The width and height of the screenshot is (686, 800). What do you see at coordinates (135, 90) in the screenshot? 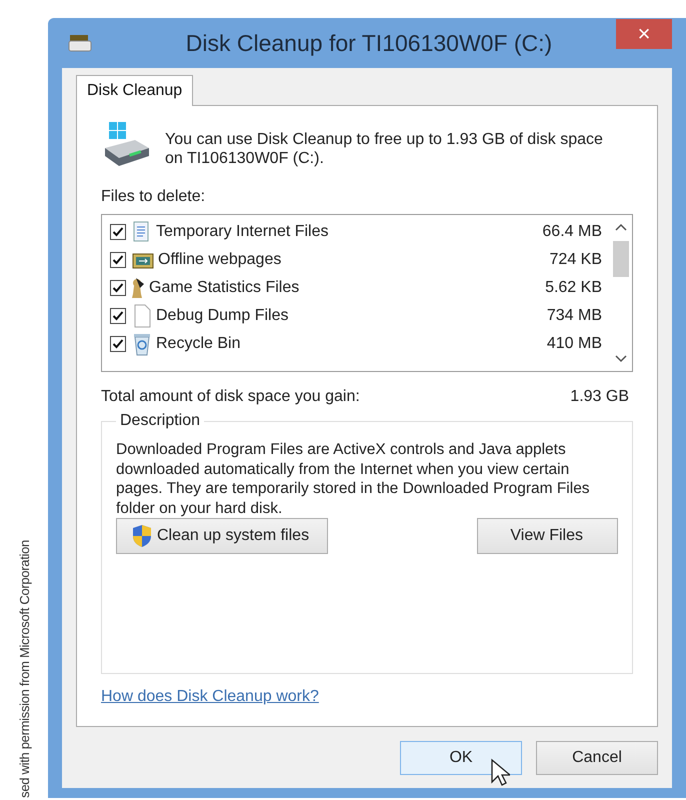
I see `tab: Disk Cleanup` at bounding box center [135, 90].